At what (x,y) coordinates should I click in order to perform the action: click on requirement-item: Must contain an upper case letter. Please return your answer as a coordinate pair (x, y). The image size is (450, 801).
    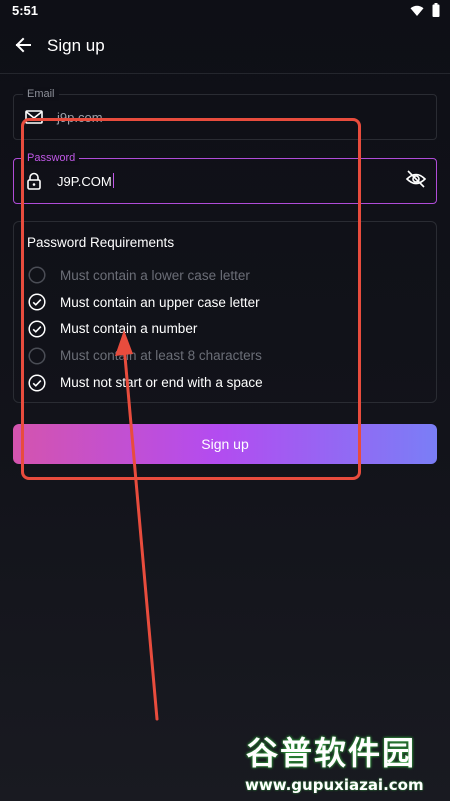
    Looking at the image, I should click on (145, 302).